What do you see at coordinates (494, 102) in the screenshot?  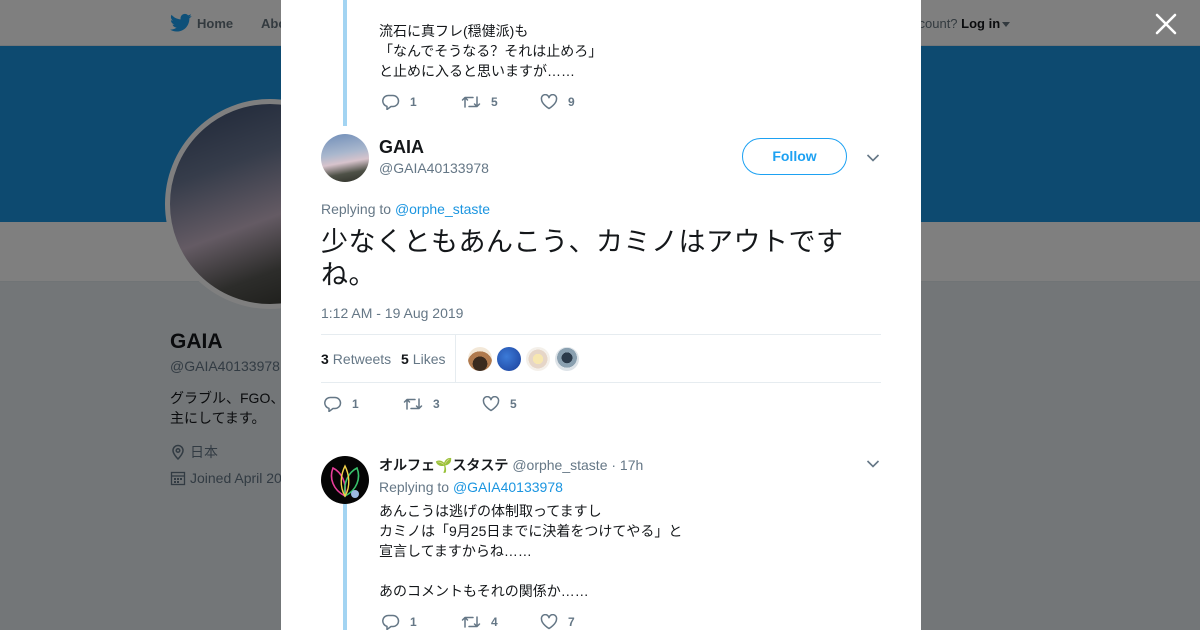 I see `retweet-count: 5` at bounding box center [494, 102].